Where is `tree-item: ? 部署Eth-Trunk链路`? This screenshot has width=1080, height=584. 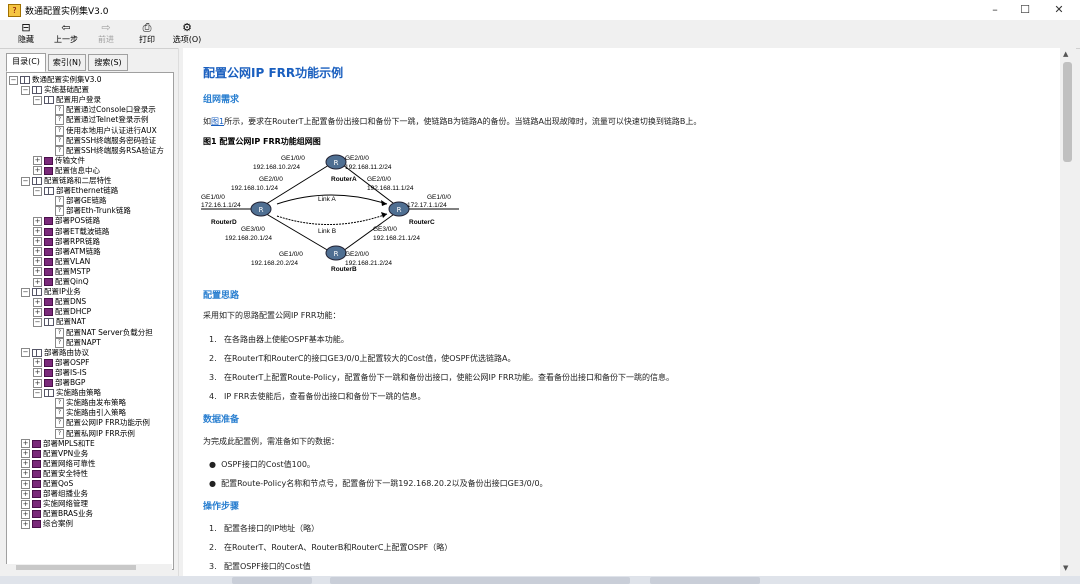
tree-item: ? 部署Eth-Trunk链路 is located at coordinates (93, 211).